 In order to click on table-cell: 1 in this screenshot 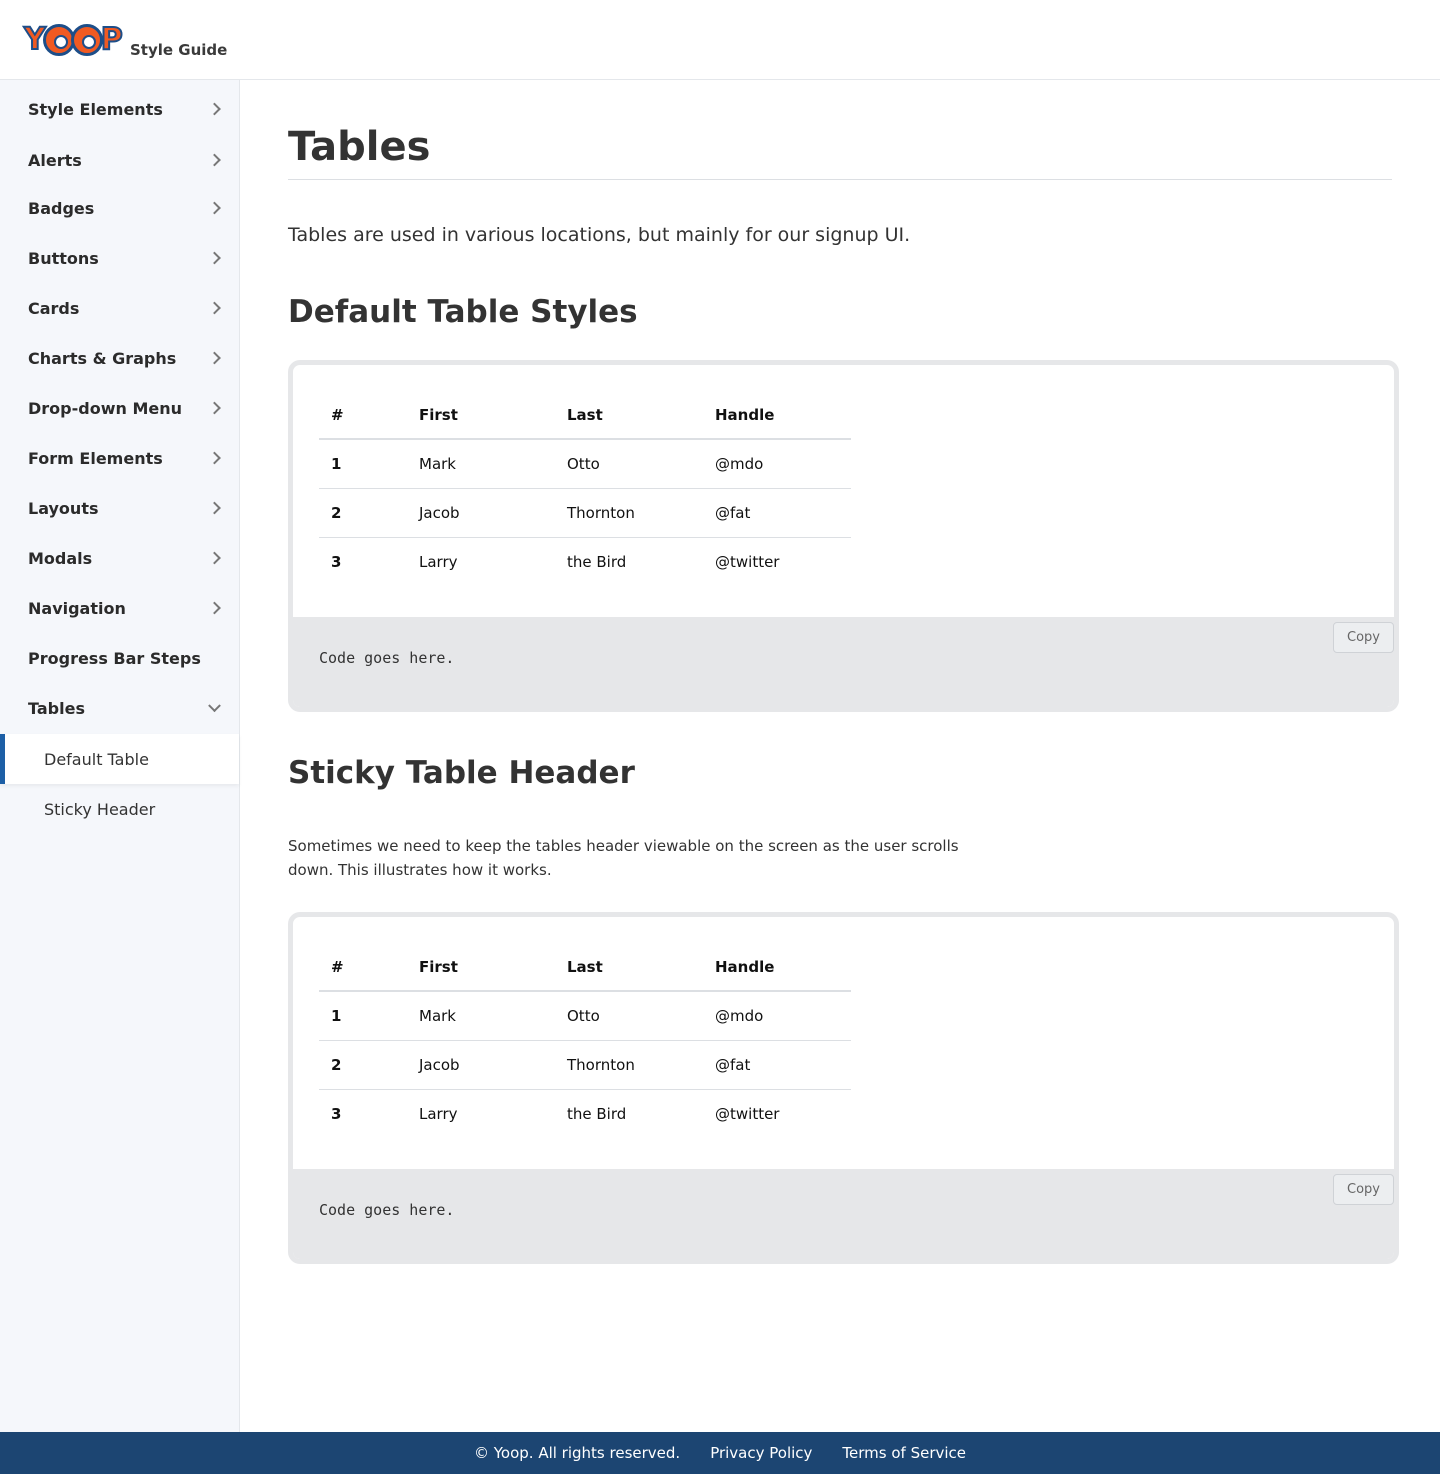, I will do `click(369, 1016)`.